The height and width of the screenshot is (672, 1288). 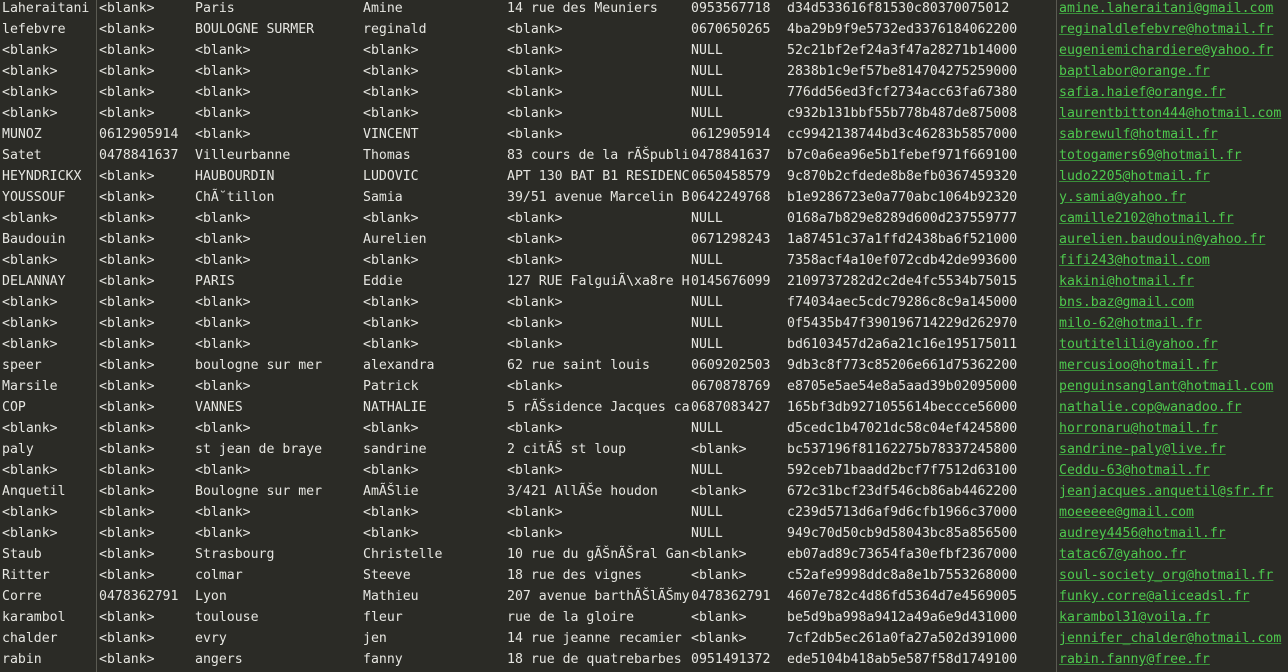 What do you see at coordinates (598, 197) in the screenshot?
I see `address-cell: 39/51 avenue Marcelin B` at bounding box center [598, 197].